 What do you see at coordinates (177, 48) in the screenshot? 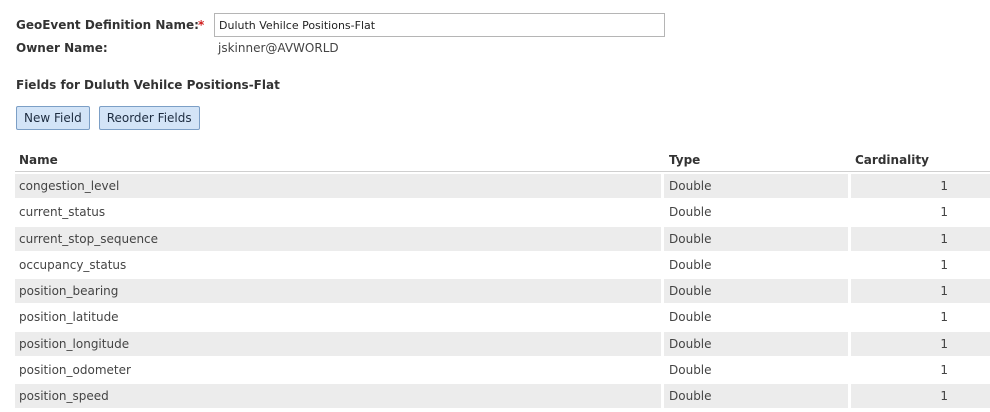
I see `owner-name-row: Owner Name: jskinner@AVWORLD` at bounding box center [177, 48].